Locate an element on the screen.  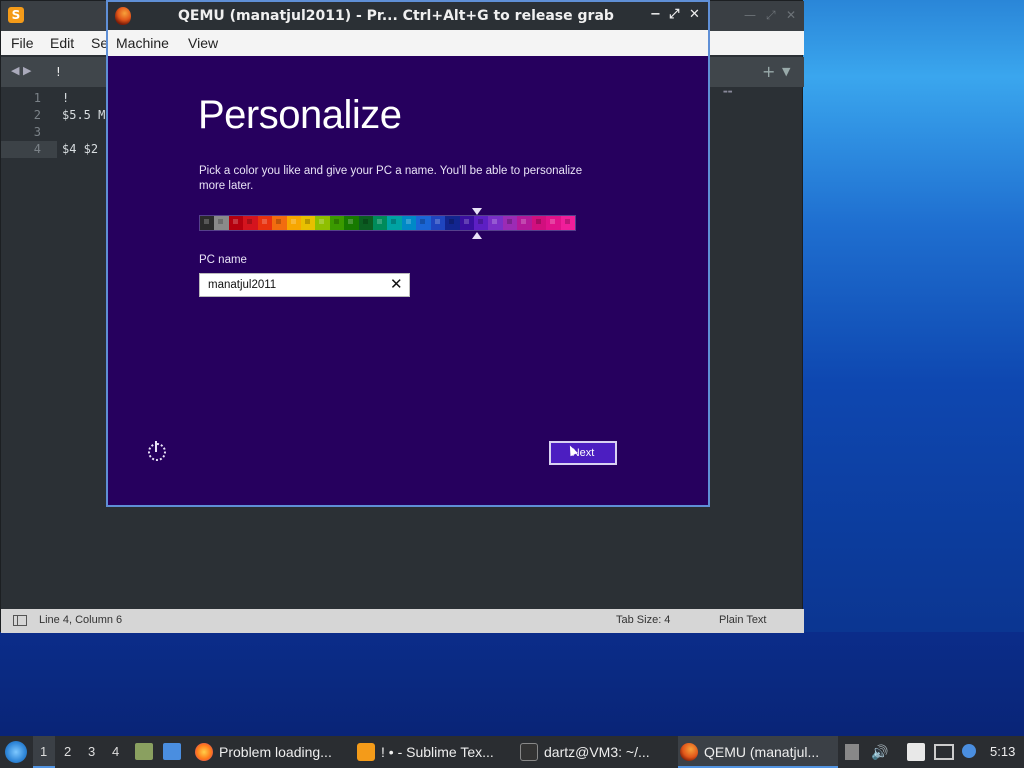
line-number: 1 is located at coordinates (37, 98).